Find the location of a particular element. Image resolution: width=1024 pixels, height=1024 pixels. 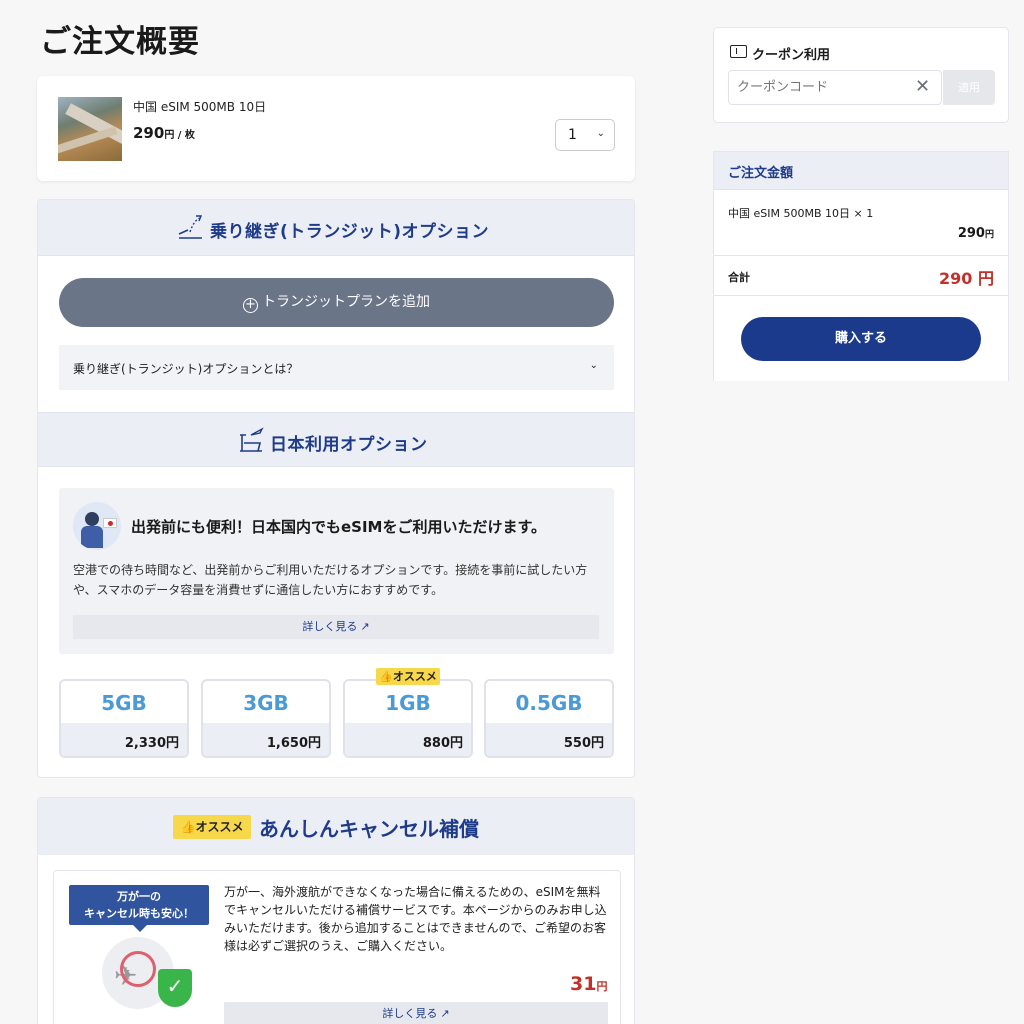

product-price: 290円 / 枚 is located at coordinates (164, 133).